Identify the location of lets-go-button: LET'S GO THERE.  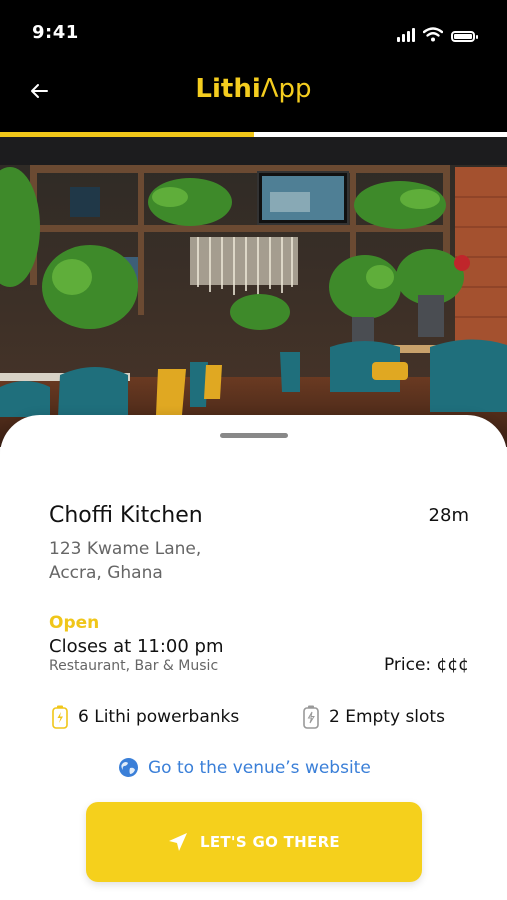
(254, 842).